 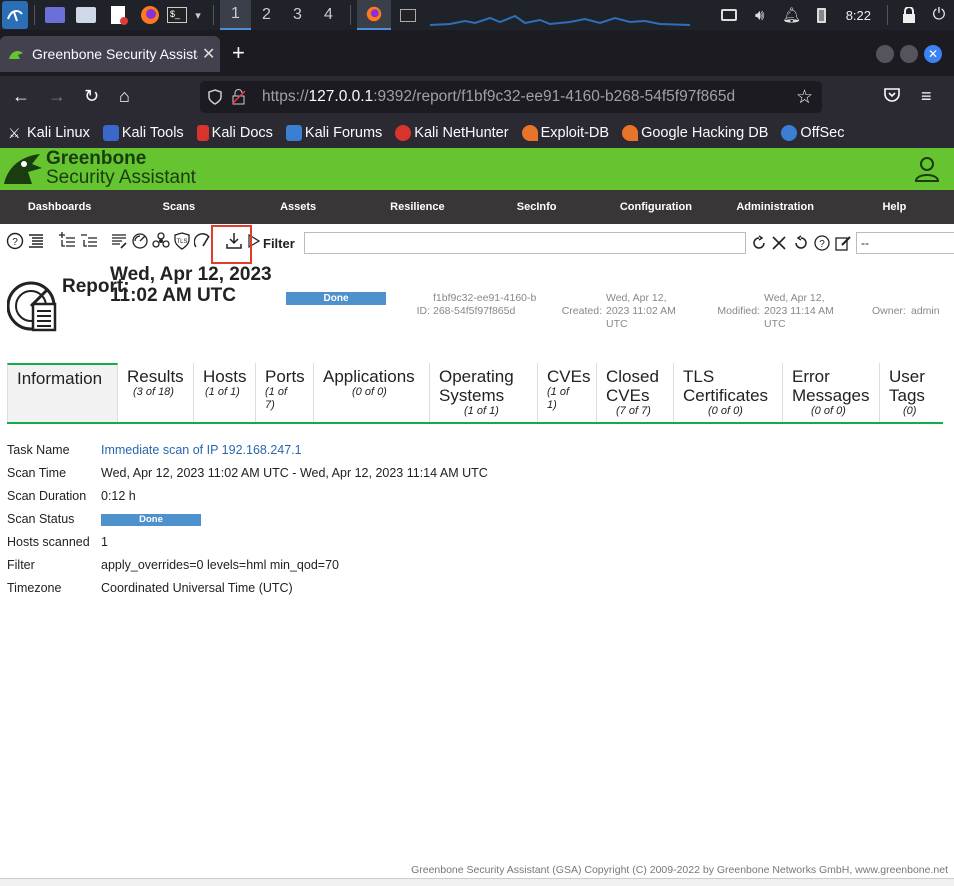 I want to click on logo-line-1: Greenbone, so click(x=96, y=158).